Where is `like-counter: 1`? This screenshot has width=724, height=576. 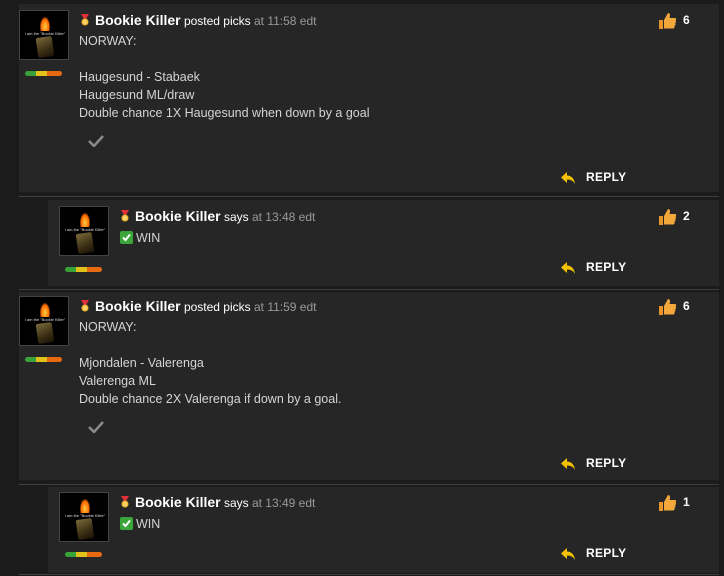 like-counter: 1 is located at coordinates (673, 503).